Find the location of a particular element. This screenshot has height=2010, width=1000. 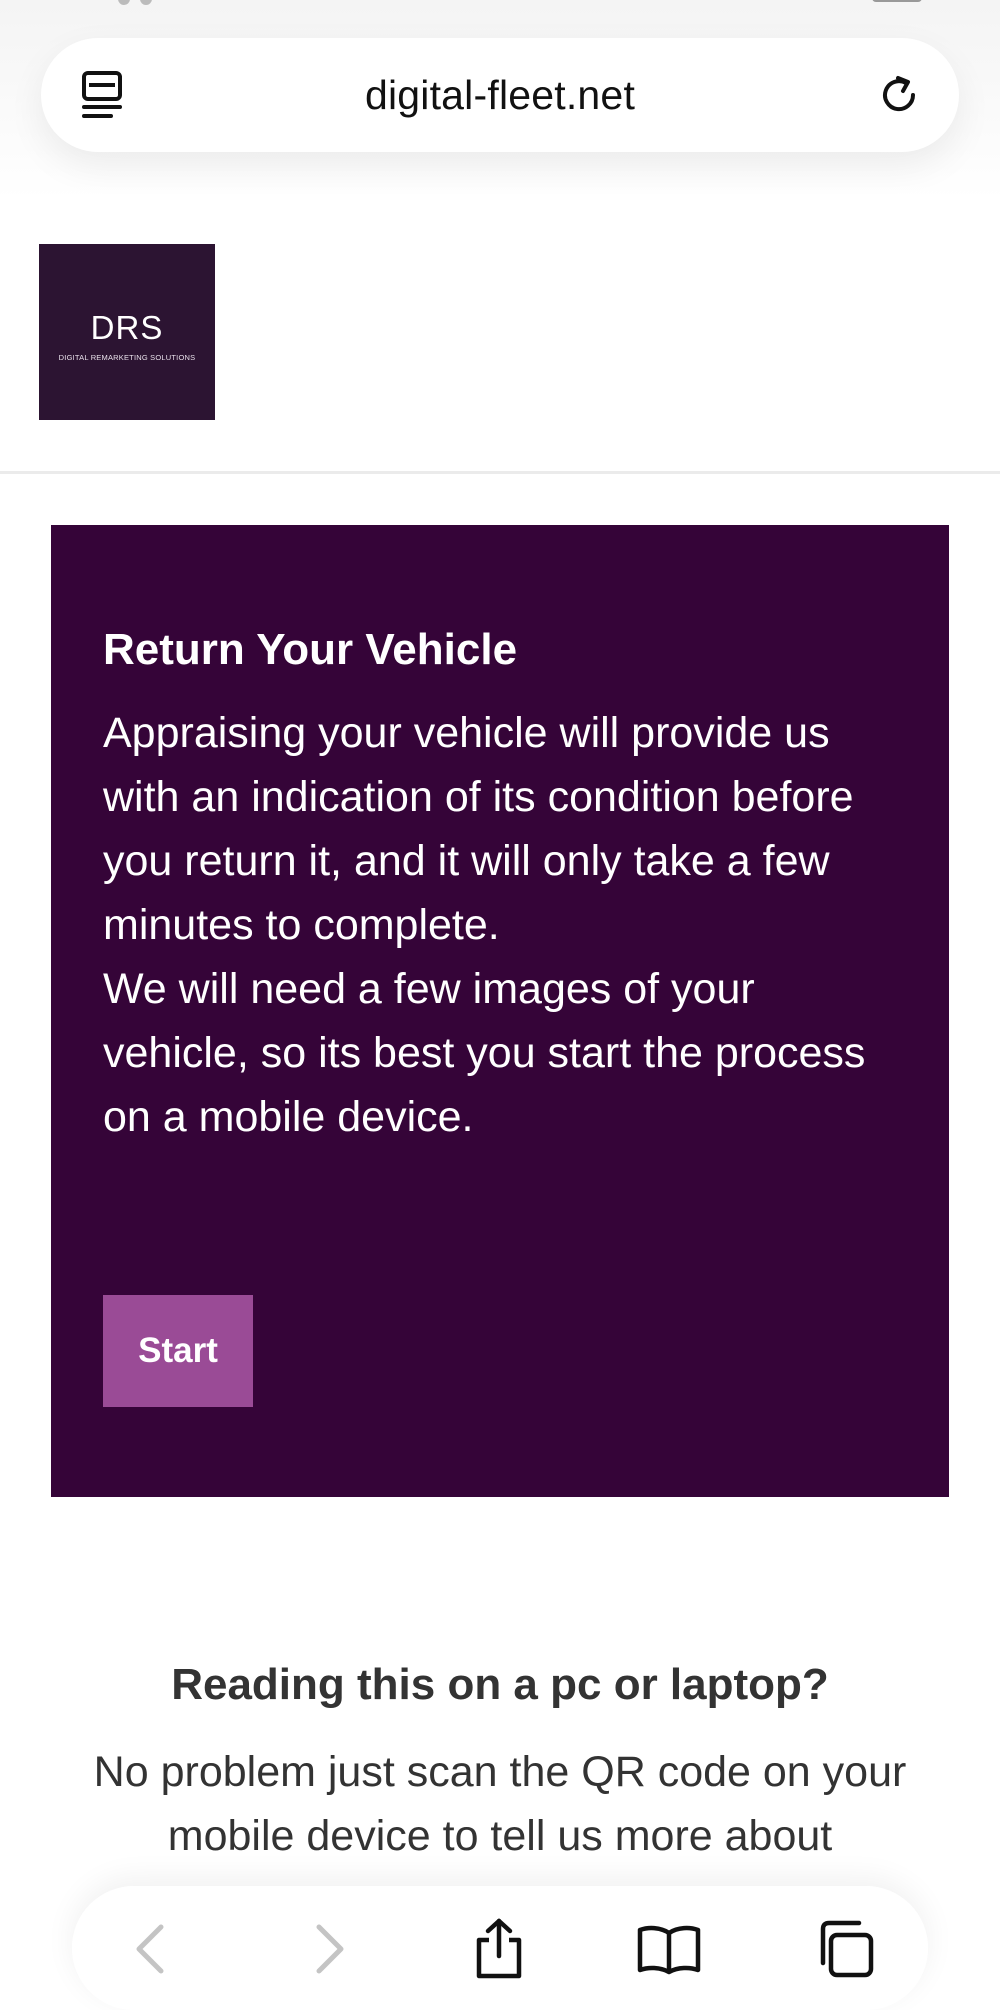

logo-title: DRS is located at coordinates (127, 327).